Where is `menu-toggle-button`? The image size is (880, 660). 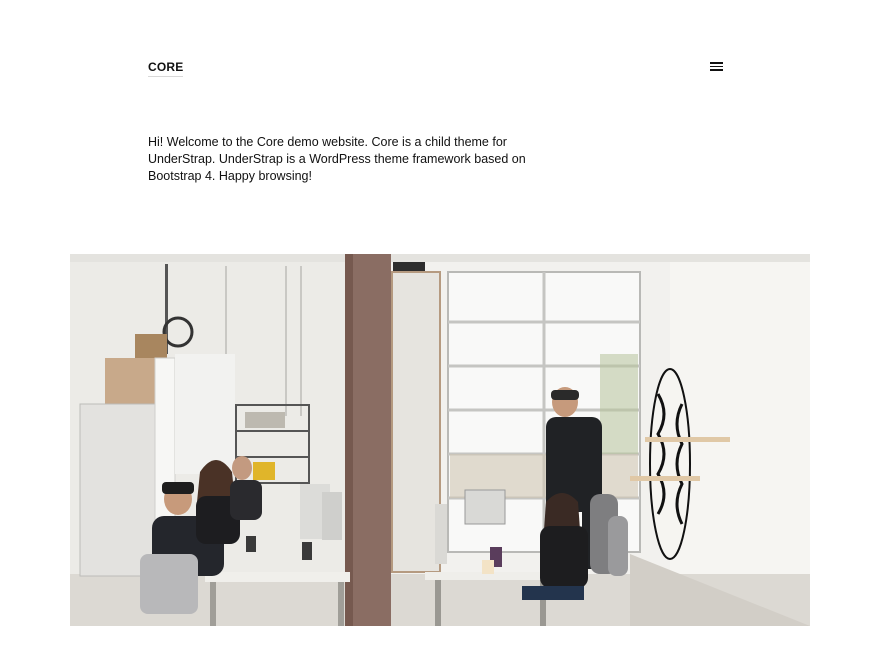 menu-toggle-button is located at coordinates (717, 67).